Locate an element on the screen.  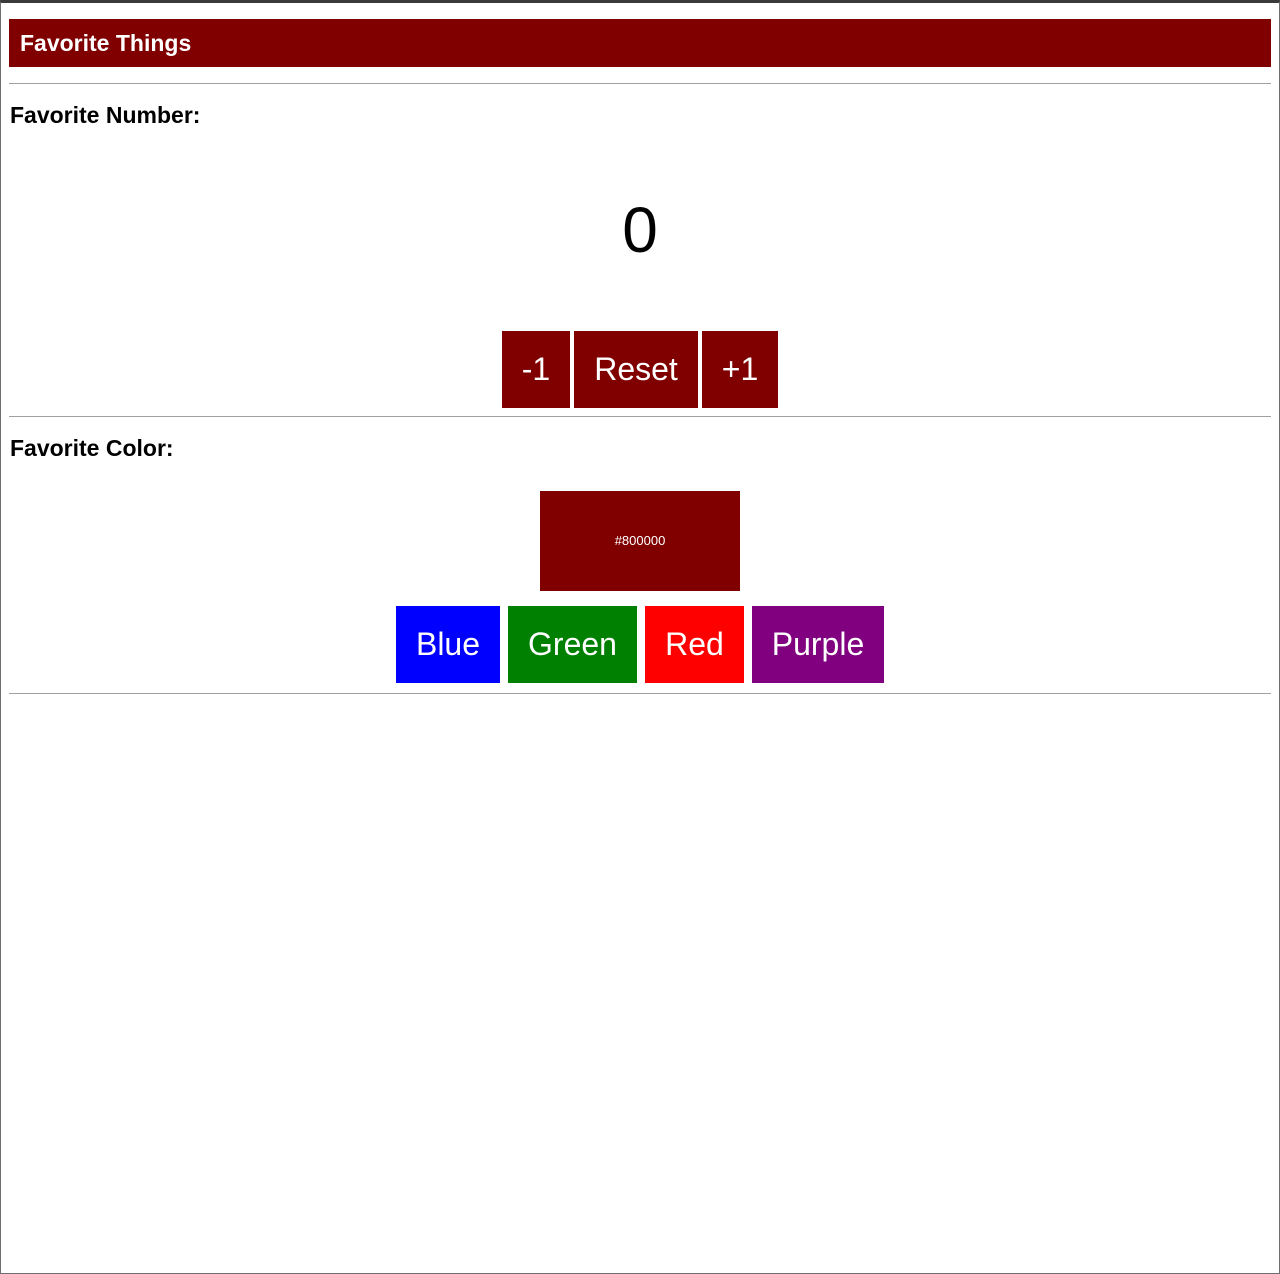
green-button: Green is located at coordinates (572, 644).